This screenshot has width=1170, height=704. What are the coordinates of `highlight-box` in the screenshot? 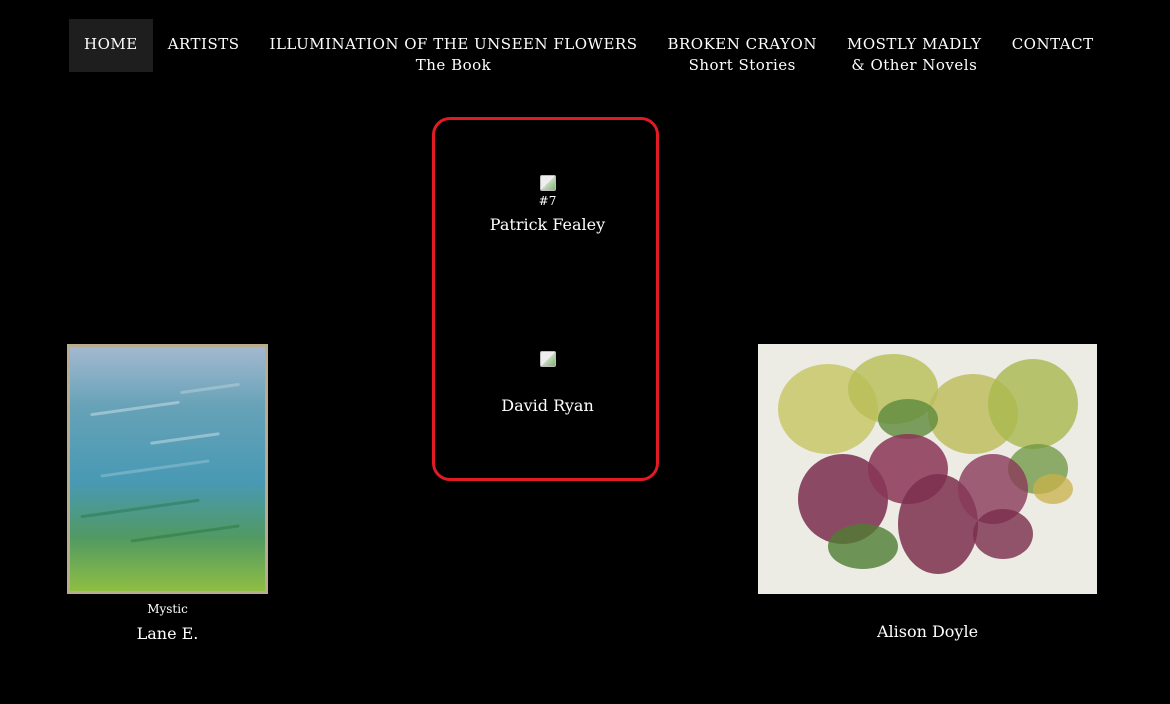 It's located at (545, 299).